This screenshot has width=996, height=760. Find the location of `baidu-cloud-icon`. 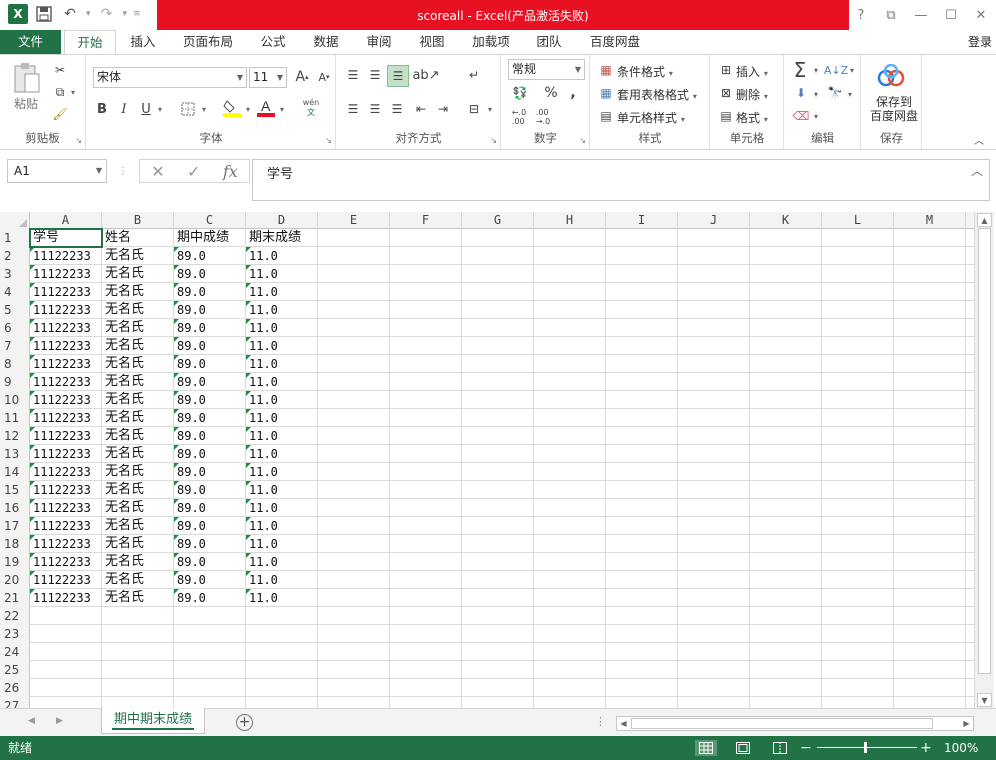

baidu-cloud-icon is located at coordinates (891, 76).